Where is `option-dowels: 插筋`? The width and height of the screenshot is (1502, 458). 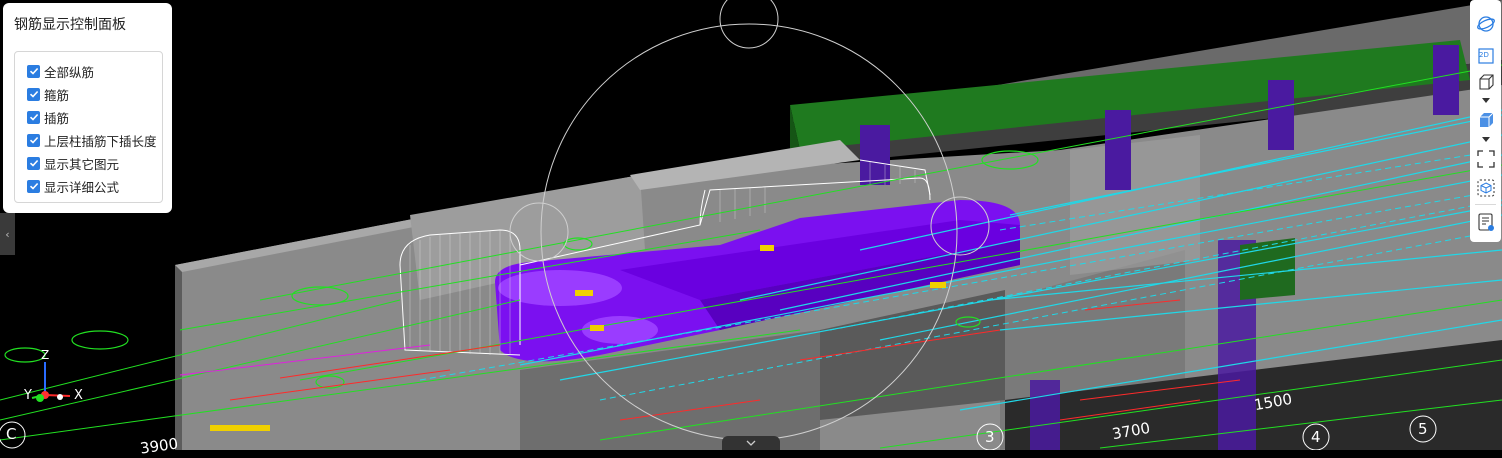
option-dowels: 插筋 is located at coordinates (48, 117).